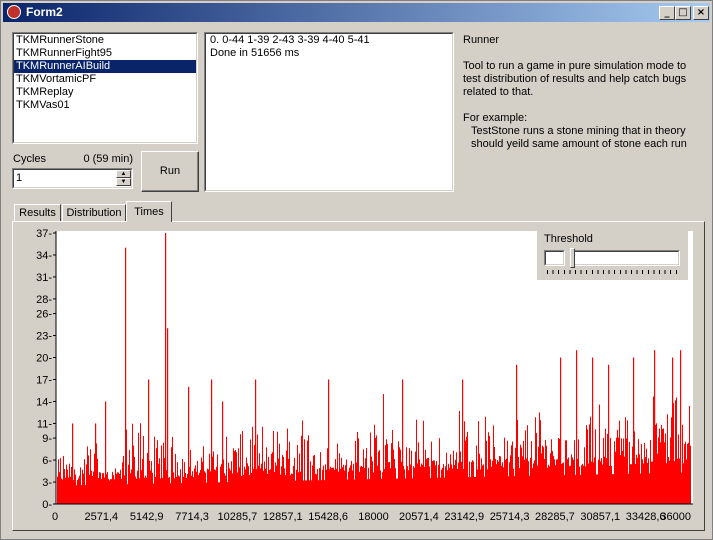 This screenshot has width=713, height=540. I want to click on cycles-spin-field: 1 ▲ ▼, so click(72, 178).